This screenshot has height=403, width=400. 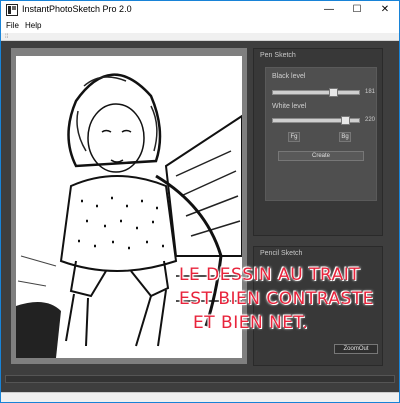 What do you see at coordinates (289, 76) in the screenshot?
I see `black-level-label: Black level` at bounding box center [289, 76].